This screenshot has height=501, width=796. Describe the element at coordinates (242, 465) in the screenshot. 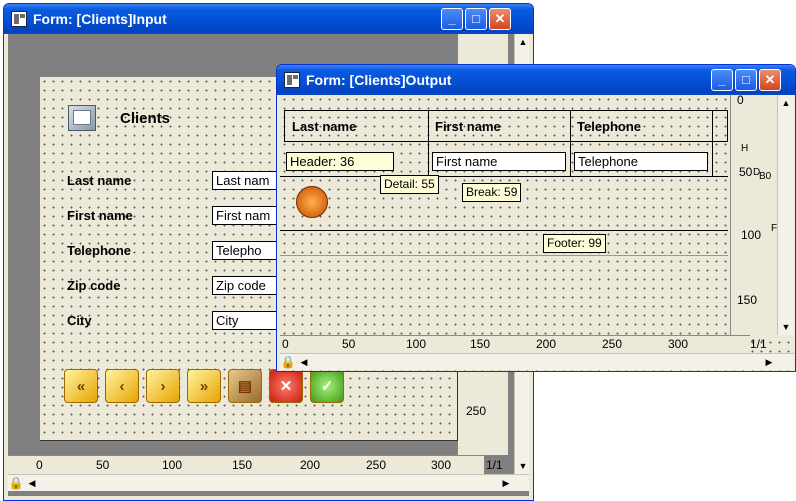

I see `input-hruler-150: 150` at that location.